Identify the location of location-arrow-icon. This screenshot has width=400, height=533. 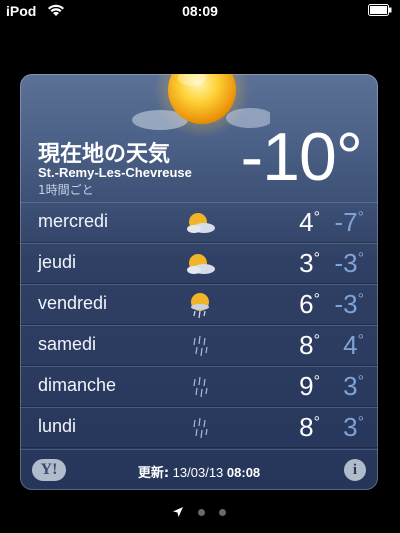
(178, 512).